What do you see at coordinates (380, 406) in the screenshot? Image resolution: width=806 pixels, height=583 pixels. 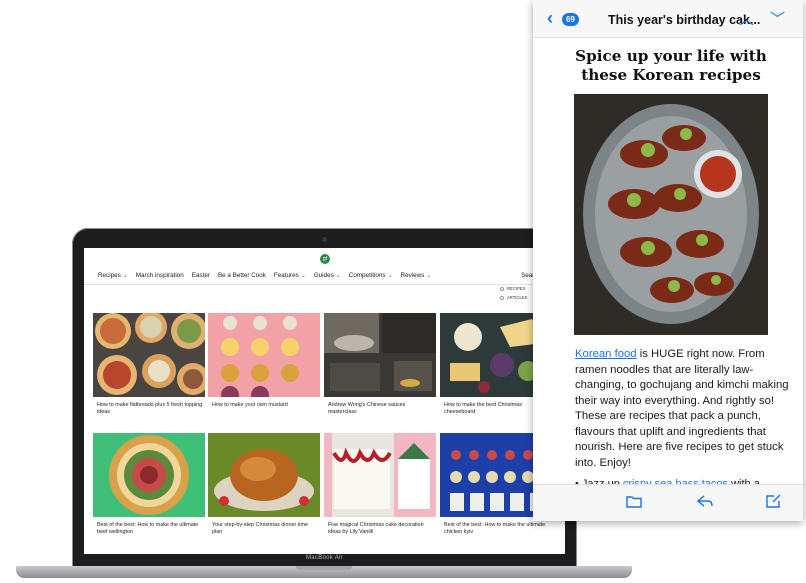 I see `card-title: Andrew Wong's Chinese sauces masterclass` at bounding box center [380, 406].